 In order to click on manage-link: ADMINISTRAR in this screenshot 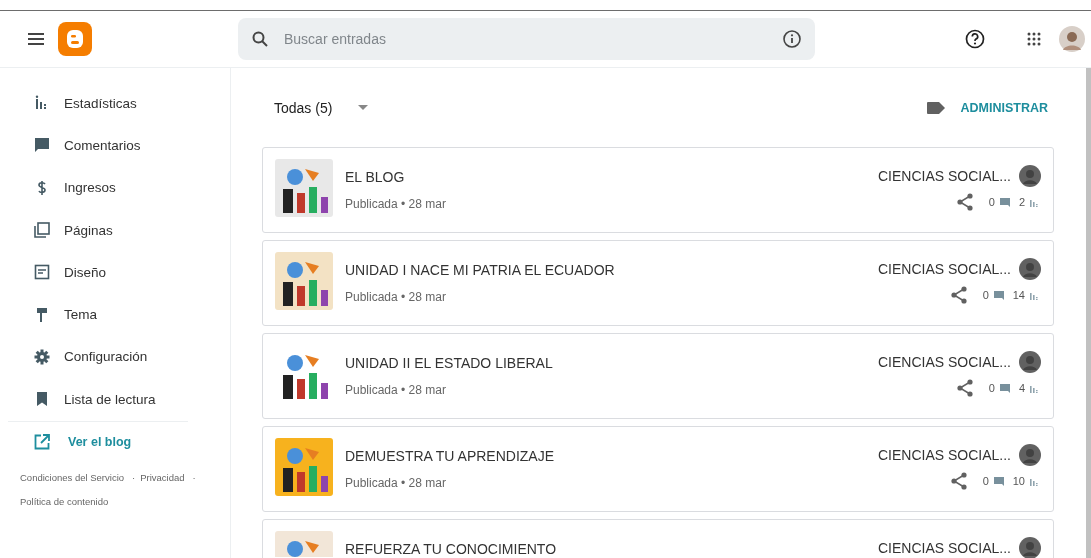, I will do `click(1004, 107)`.